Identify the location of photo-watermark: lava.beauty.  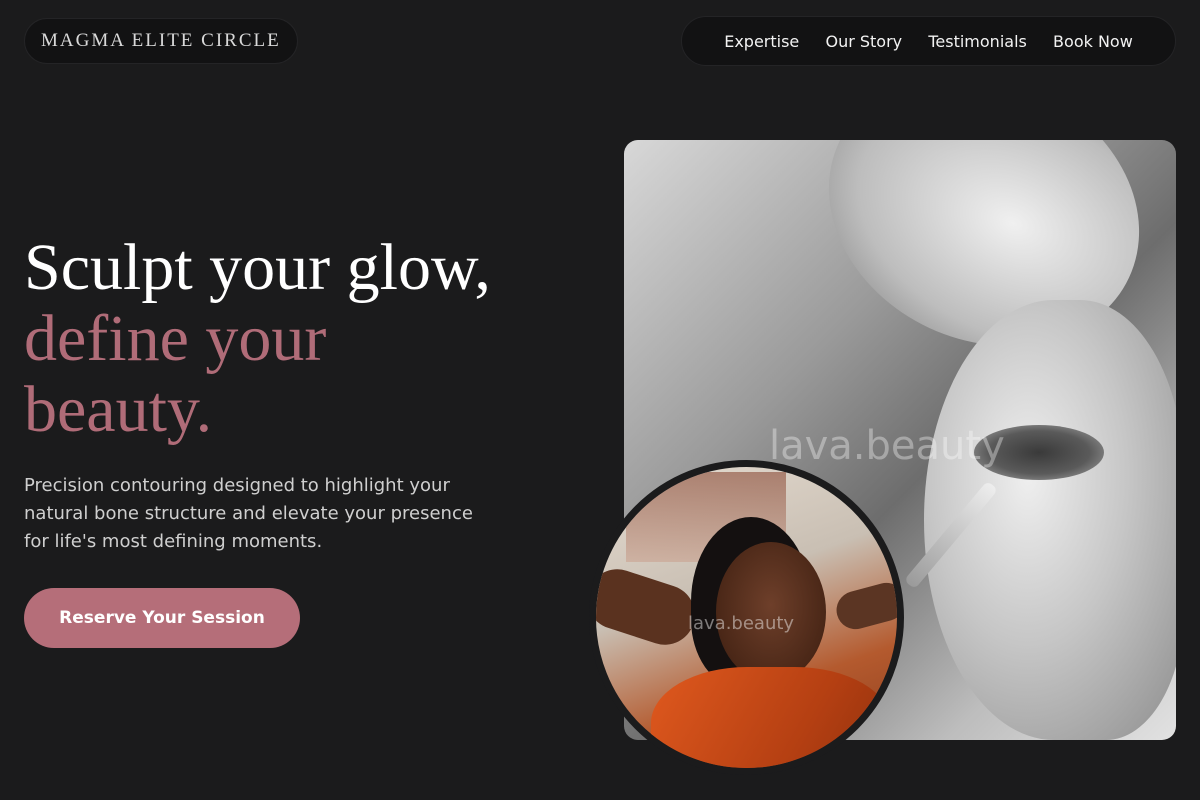
(887, 446).